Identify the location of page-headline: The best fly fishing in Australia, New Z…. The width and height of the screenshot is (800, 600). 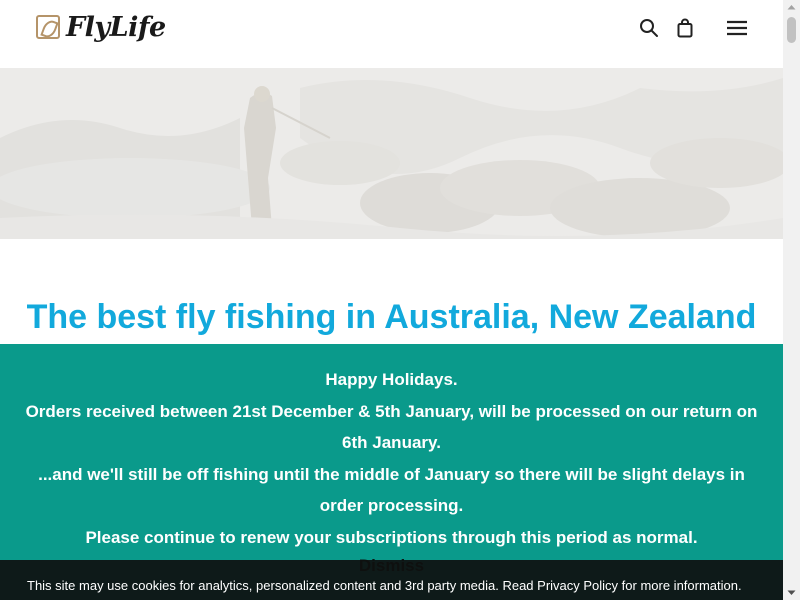
(391, 317).